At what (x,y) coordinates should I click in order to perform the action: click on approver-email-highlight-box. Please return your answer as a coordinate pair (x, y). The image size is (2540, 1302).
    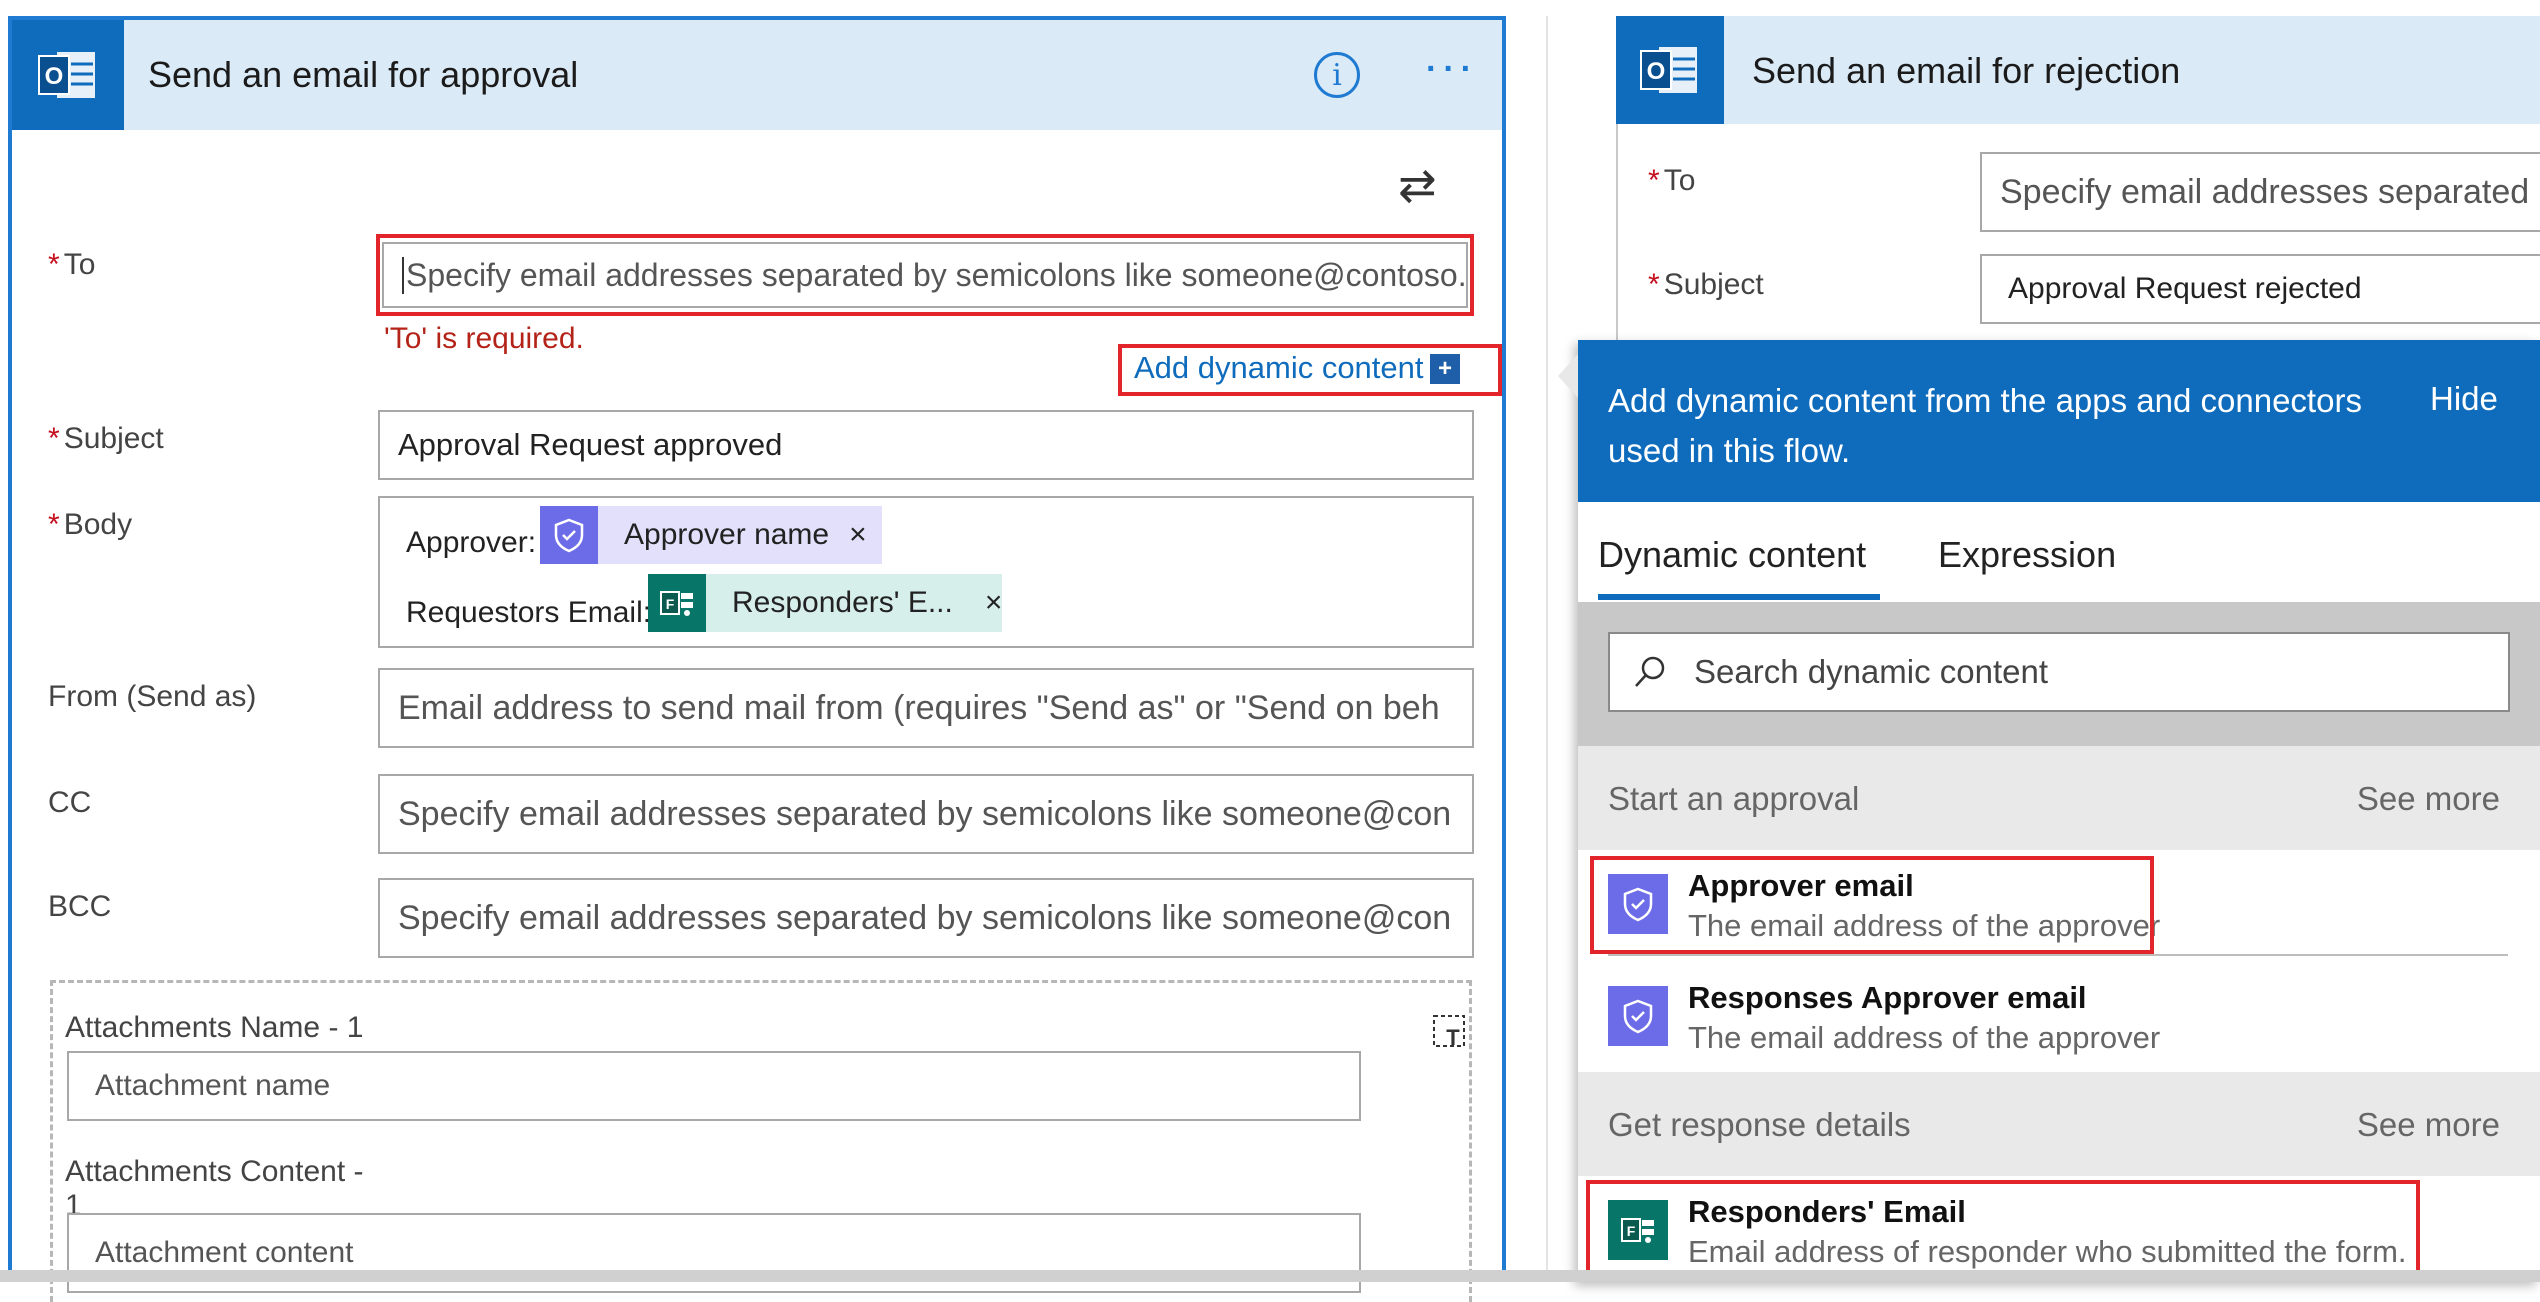
    Looking at the image, I should click on (1872, 905).